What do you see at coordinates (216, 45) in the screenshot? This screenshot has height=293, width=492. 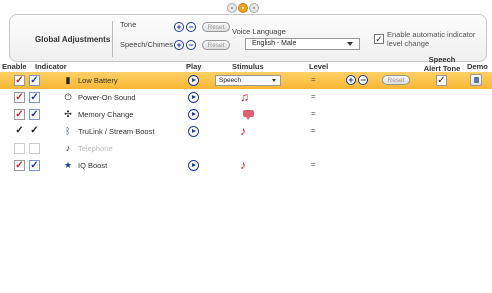 I see `speech-reset-button: Reset` at bounding box center [216, 45].